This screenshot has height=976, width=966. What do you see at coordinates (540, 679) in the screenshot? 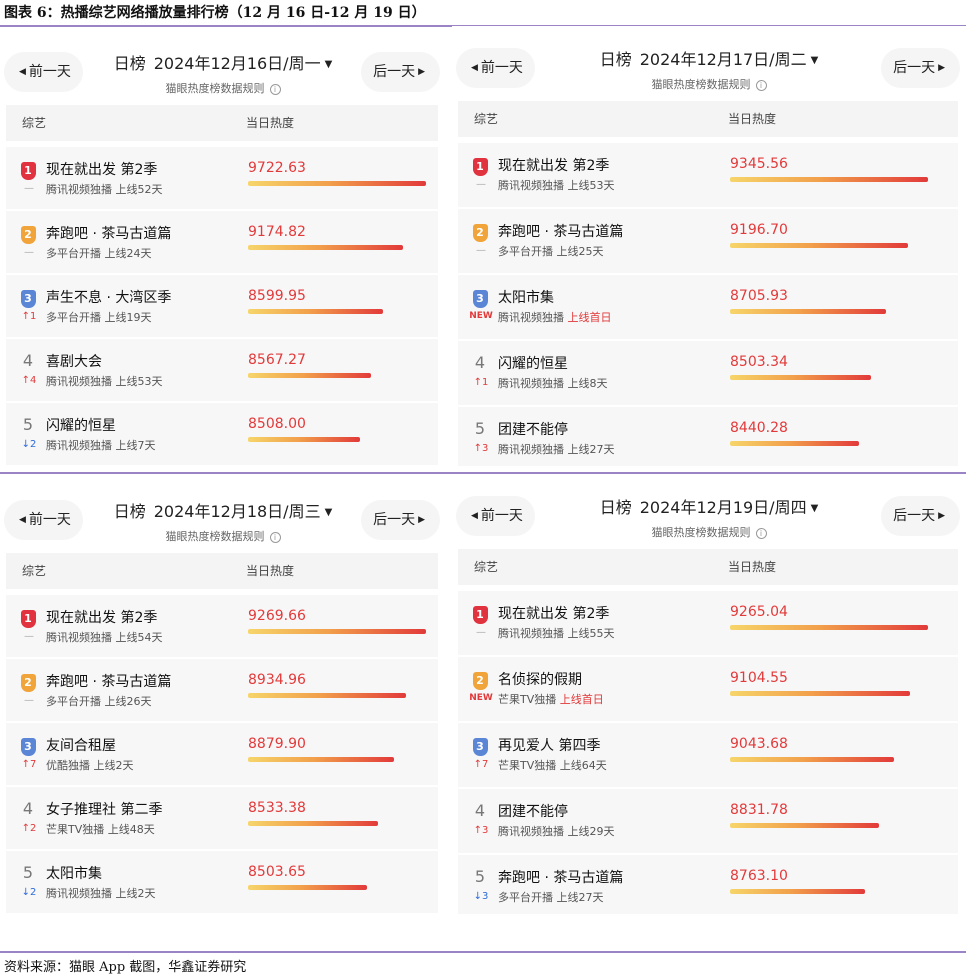
I see `show-title: 名侦探的假期` at bounding box center [540, 679].